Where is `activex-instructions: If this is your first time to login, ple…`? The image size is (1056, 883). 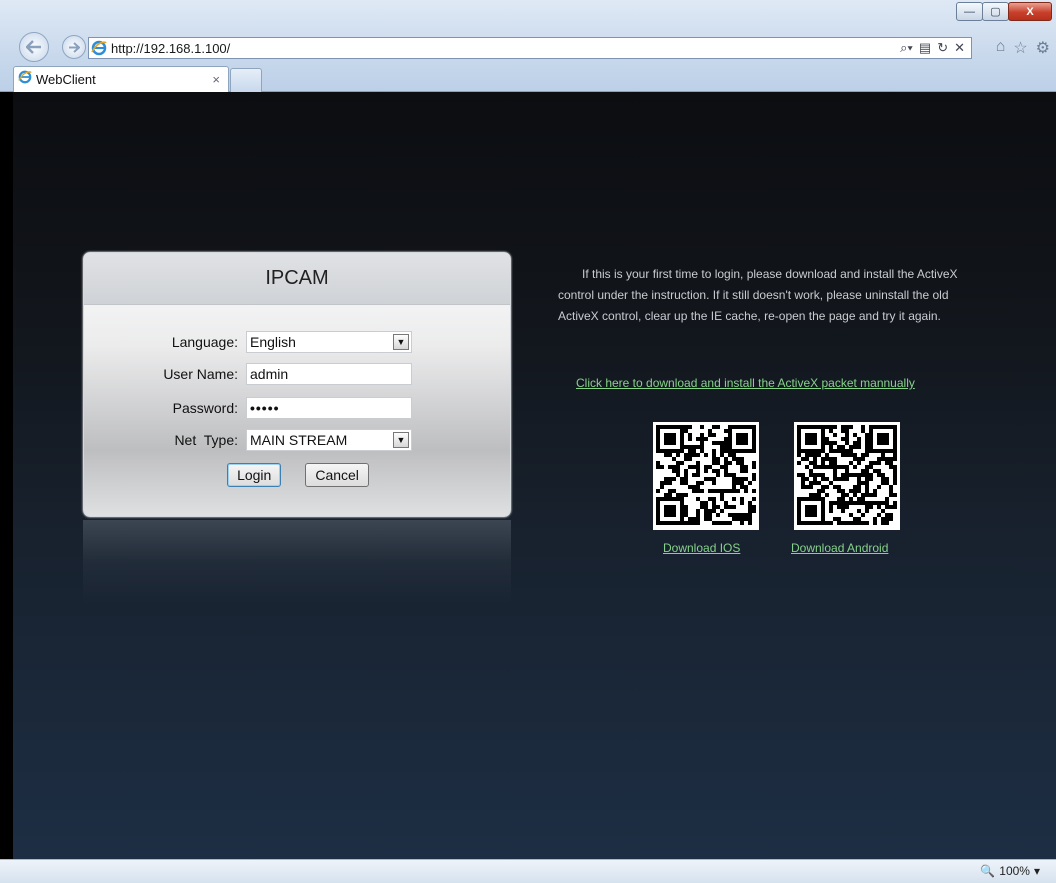
activex-instructions: If this is your first time to login, ple… is located at coordinates (758, 295).